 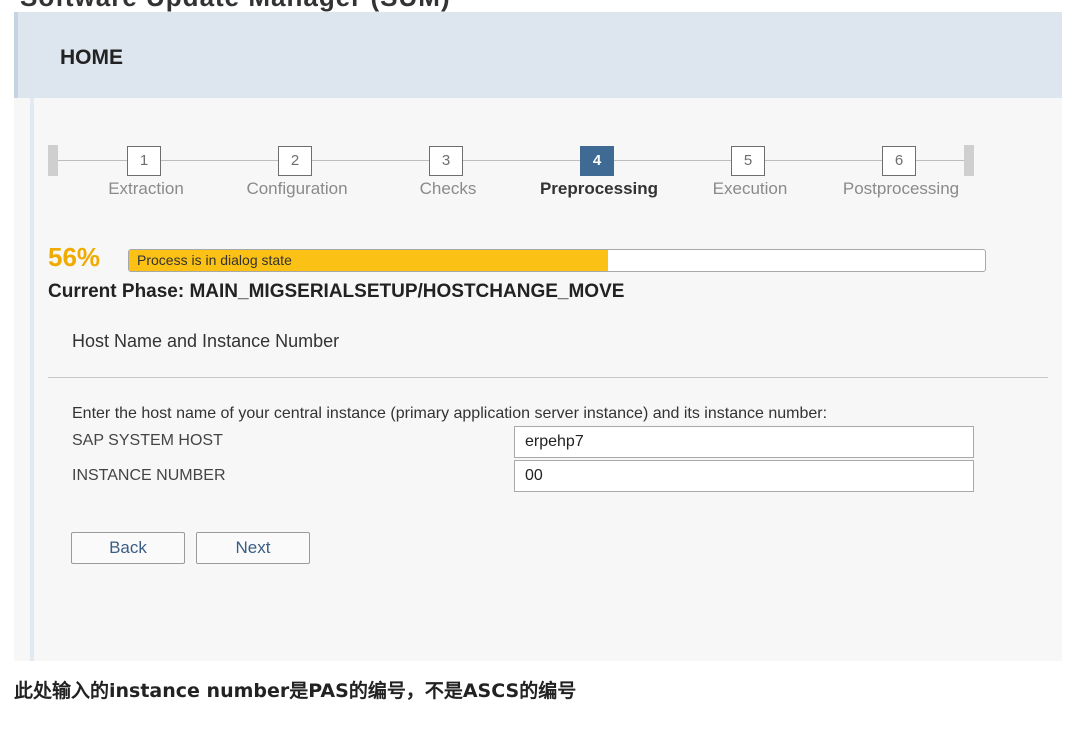 I want to click on step-label: Configuration, so click(x=297, y=188).